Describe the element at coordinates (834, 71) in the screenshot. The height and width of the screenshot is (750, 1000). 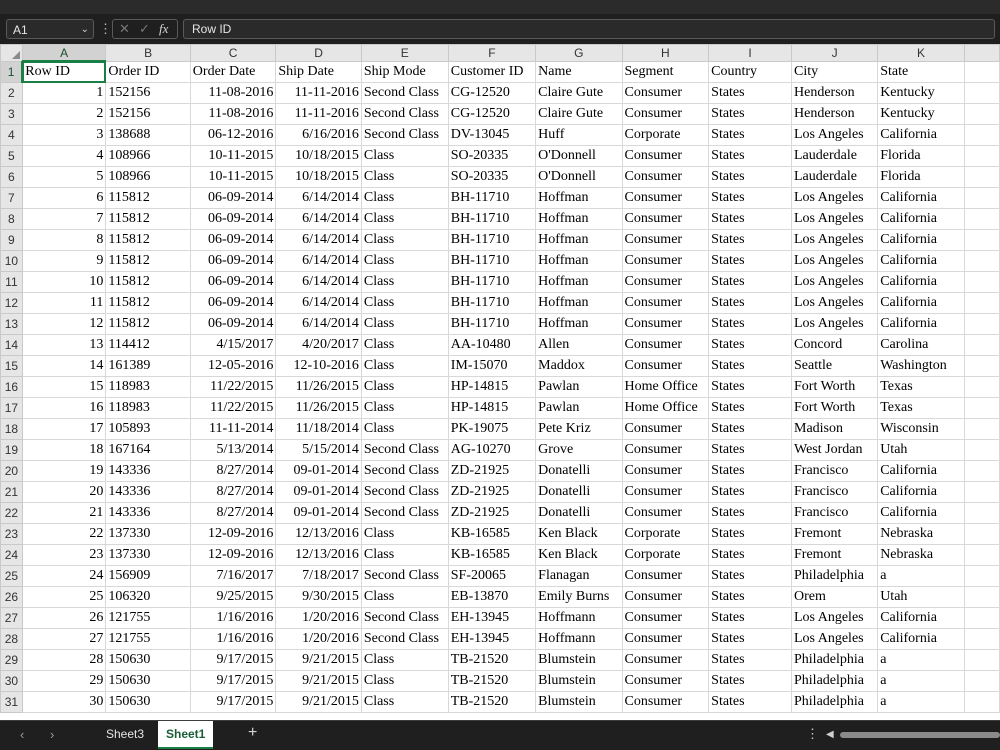
I see `cell: City` at that location.